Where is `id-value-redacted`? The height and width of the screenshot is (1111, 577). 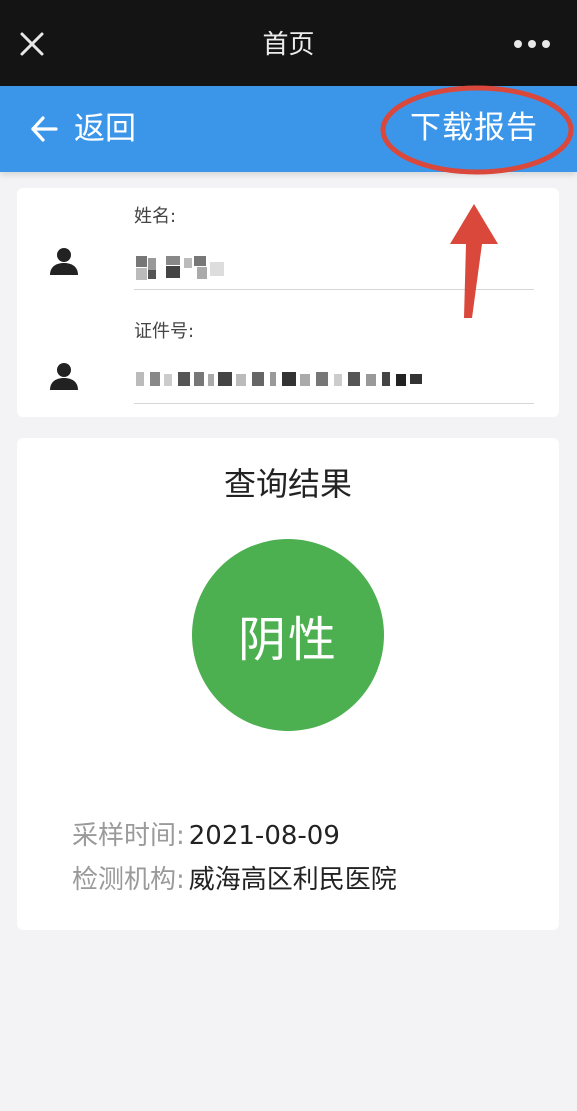
id-value-redacted is located at coordinates (279, 379).